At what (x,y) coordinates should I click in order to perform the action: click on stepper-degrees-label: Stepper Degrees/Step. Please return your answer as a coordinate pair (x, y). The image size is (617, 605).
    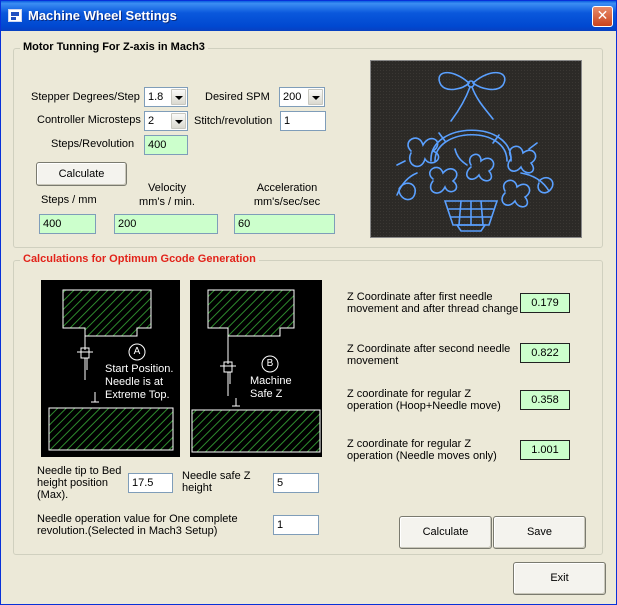
    Looking at the image, I should click on (85, 97).